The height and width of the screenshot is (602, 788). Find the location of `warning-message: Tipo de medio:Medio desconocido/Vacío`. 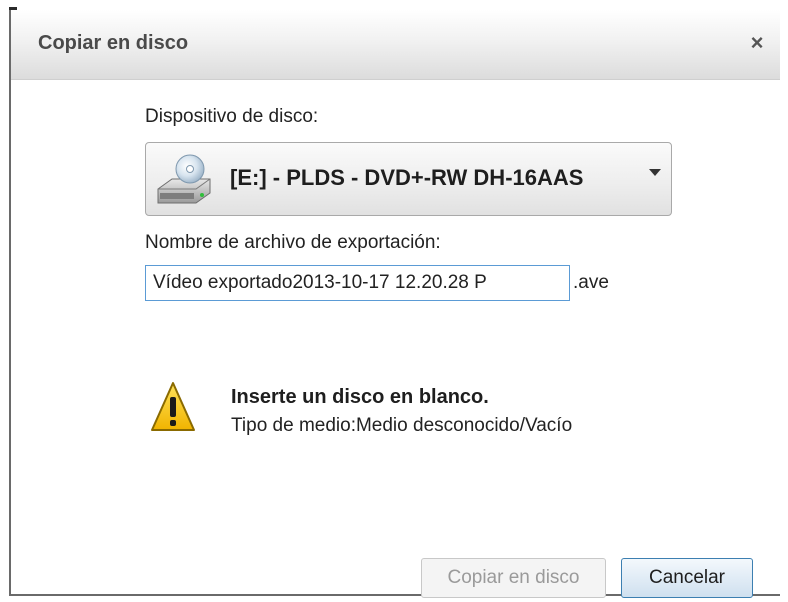

warning-message: Tipo de medio:Medio desconocido/Vacío is located at coordinates (402, 425).